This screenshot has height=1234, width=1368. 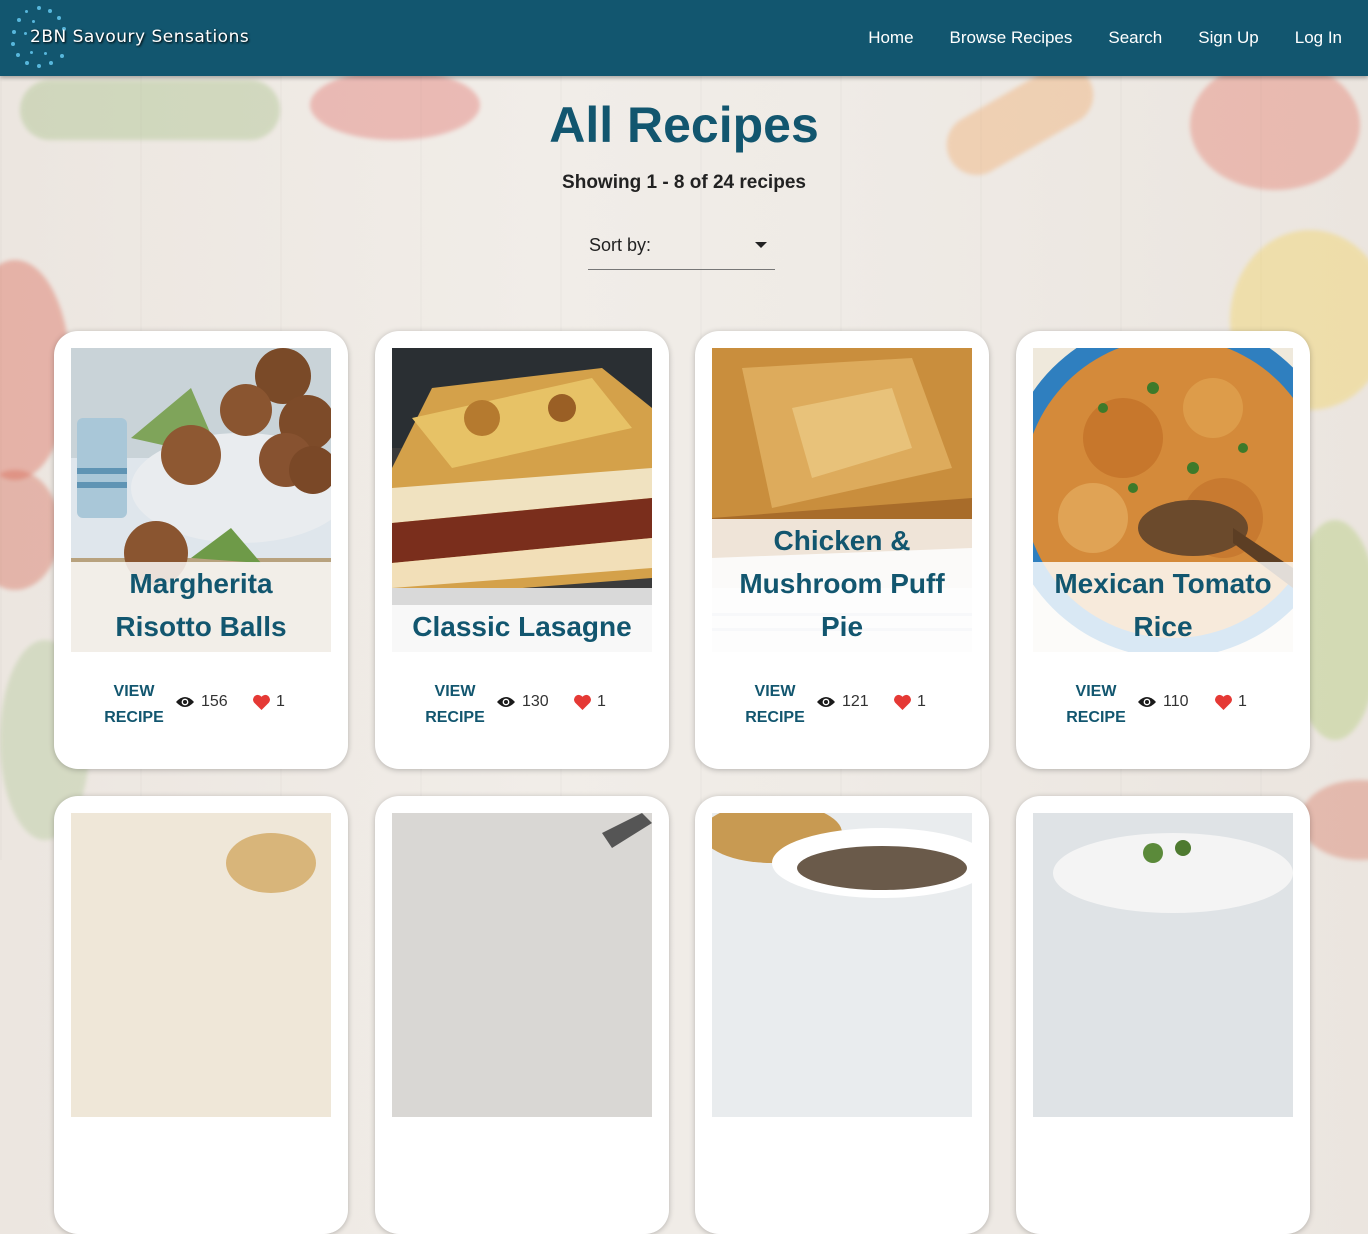 I want to click on view-count-value: 110, so click(x=1176, y=701).